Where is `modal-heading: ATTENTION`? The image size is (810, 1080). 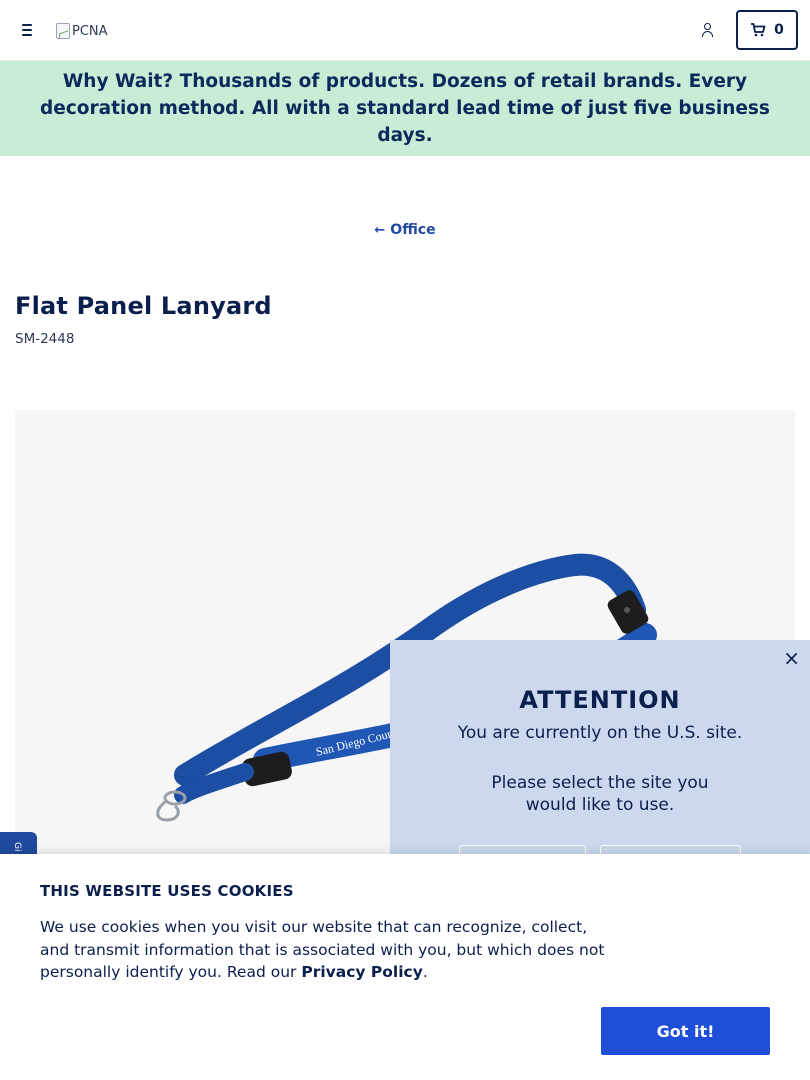
modal-heading: ATTENTION is located at coordinates (600, 700).